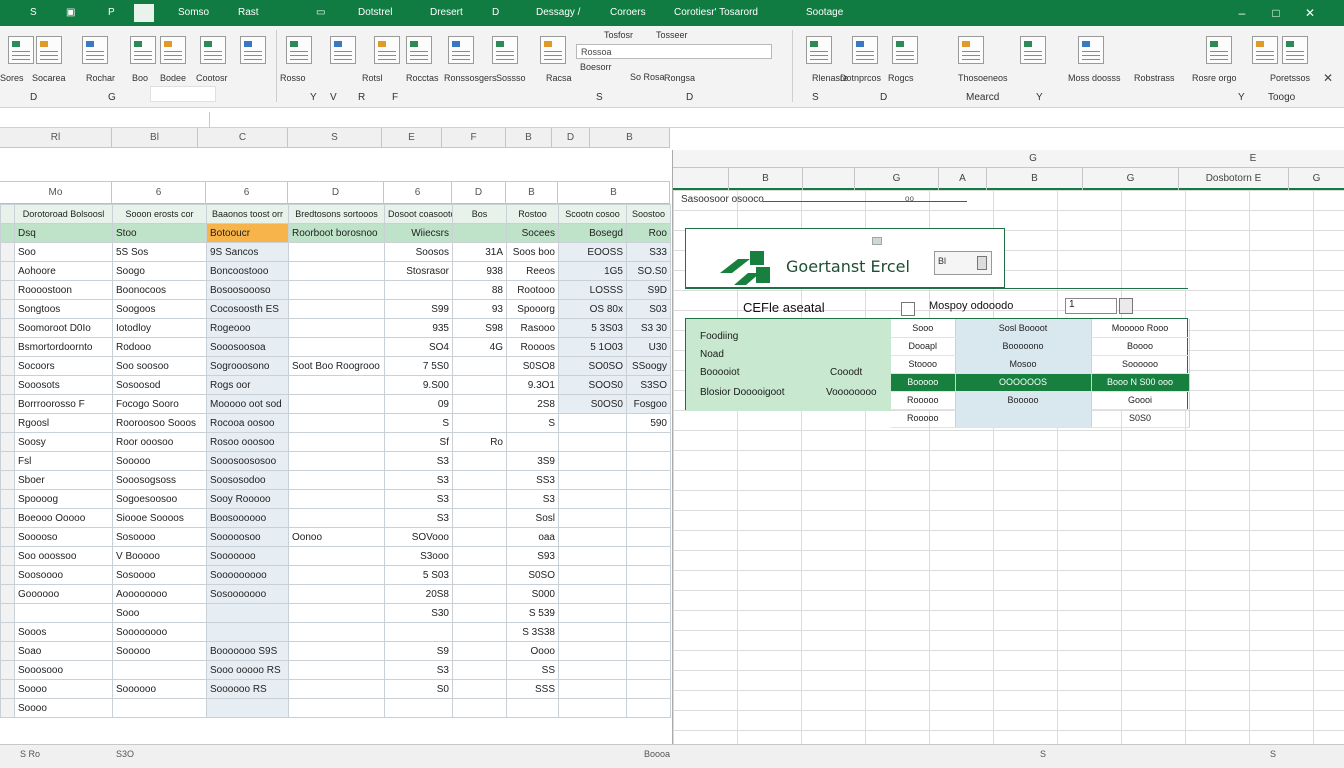 The image size is (1344, 768). I want to click on ribbon-label: Rosso, so click(293, 78).